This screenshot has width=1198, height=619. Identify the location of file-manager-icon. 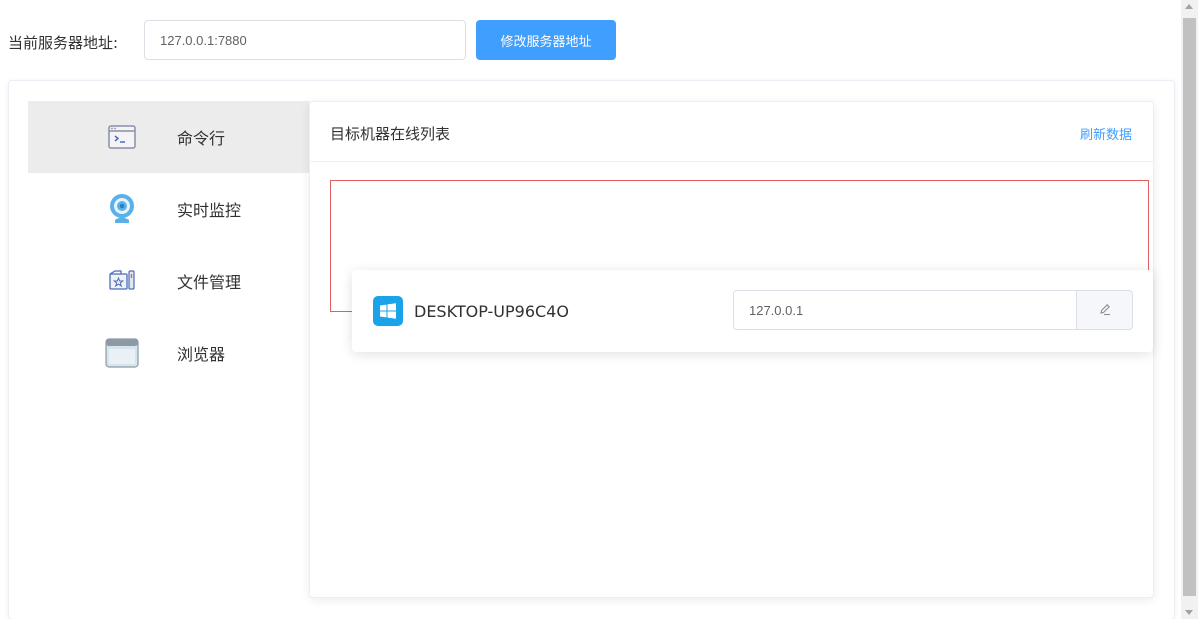
(122, 281).